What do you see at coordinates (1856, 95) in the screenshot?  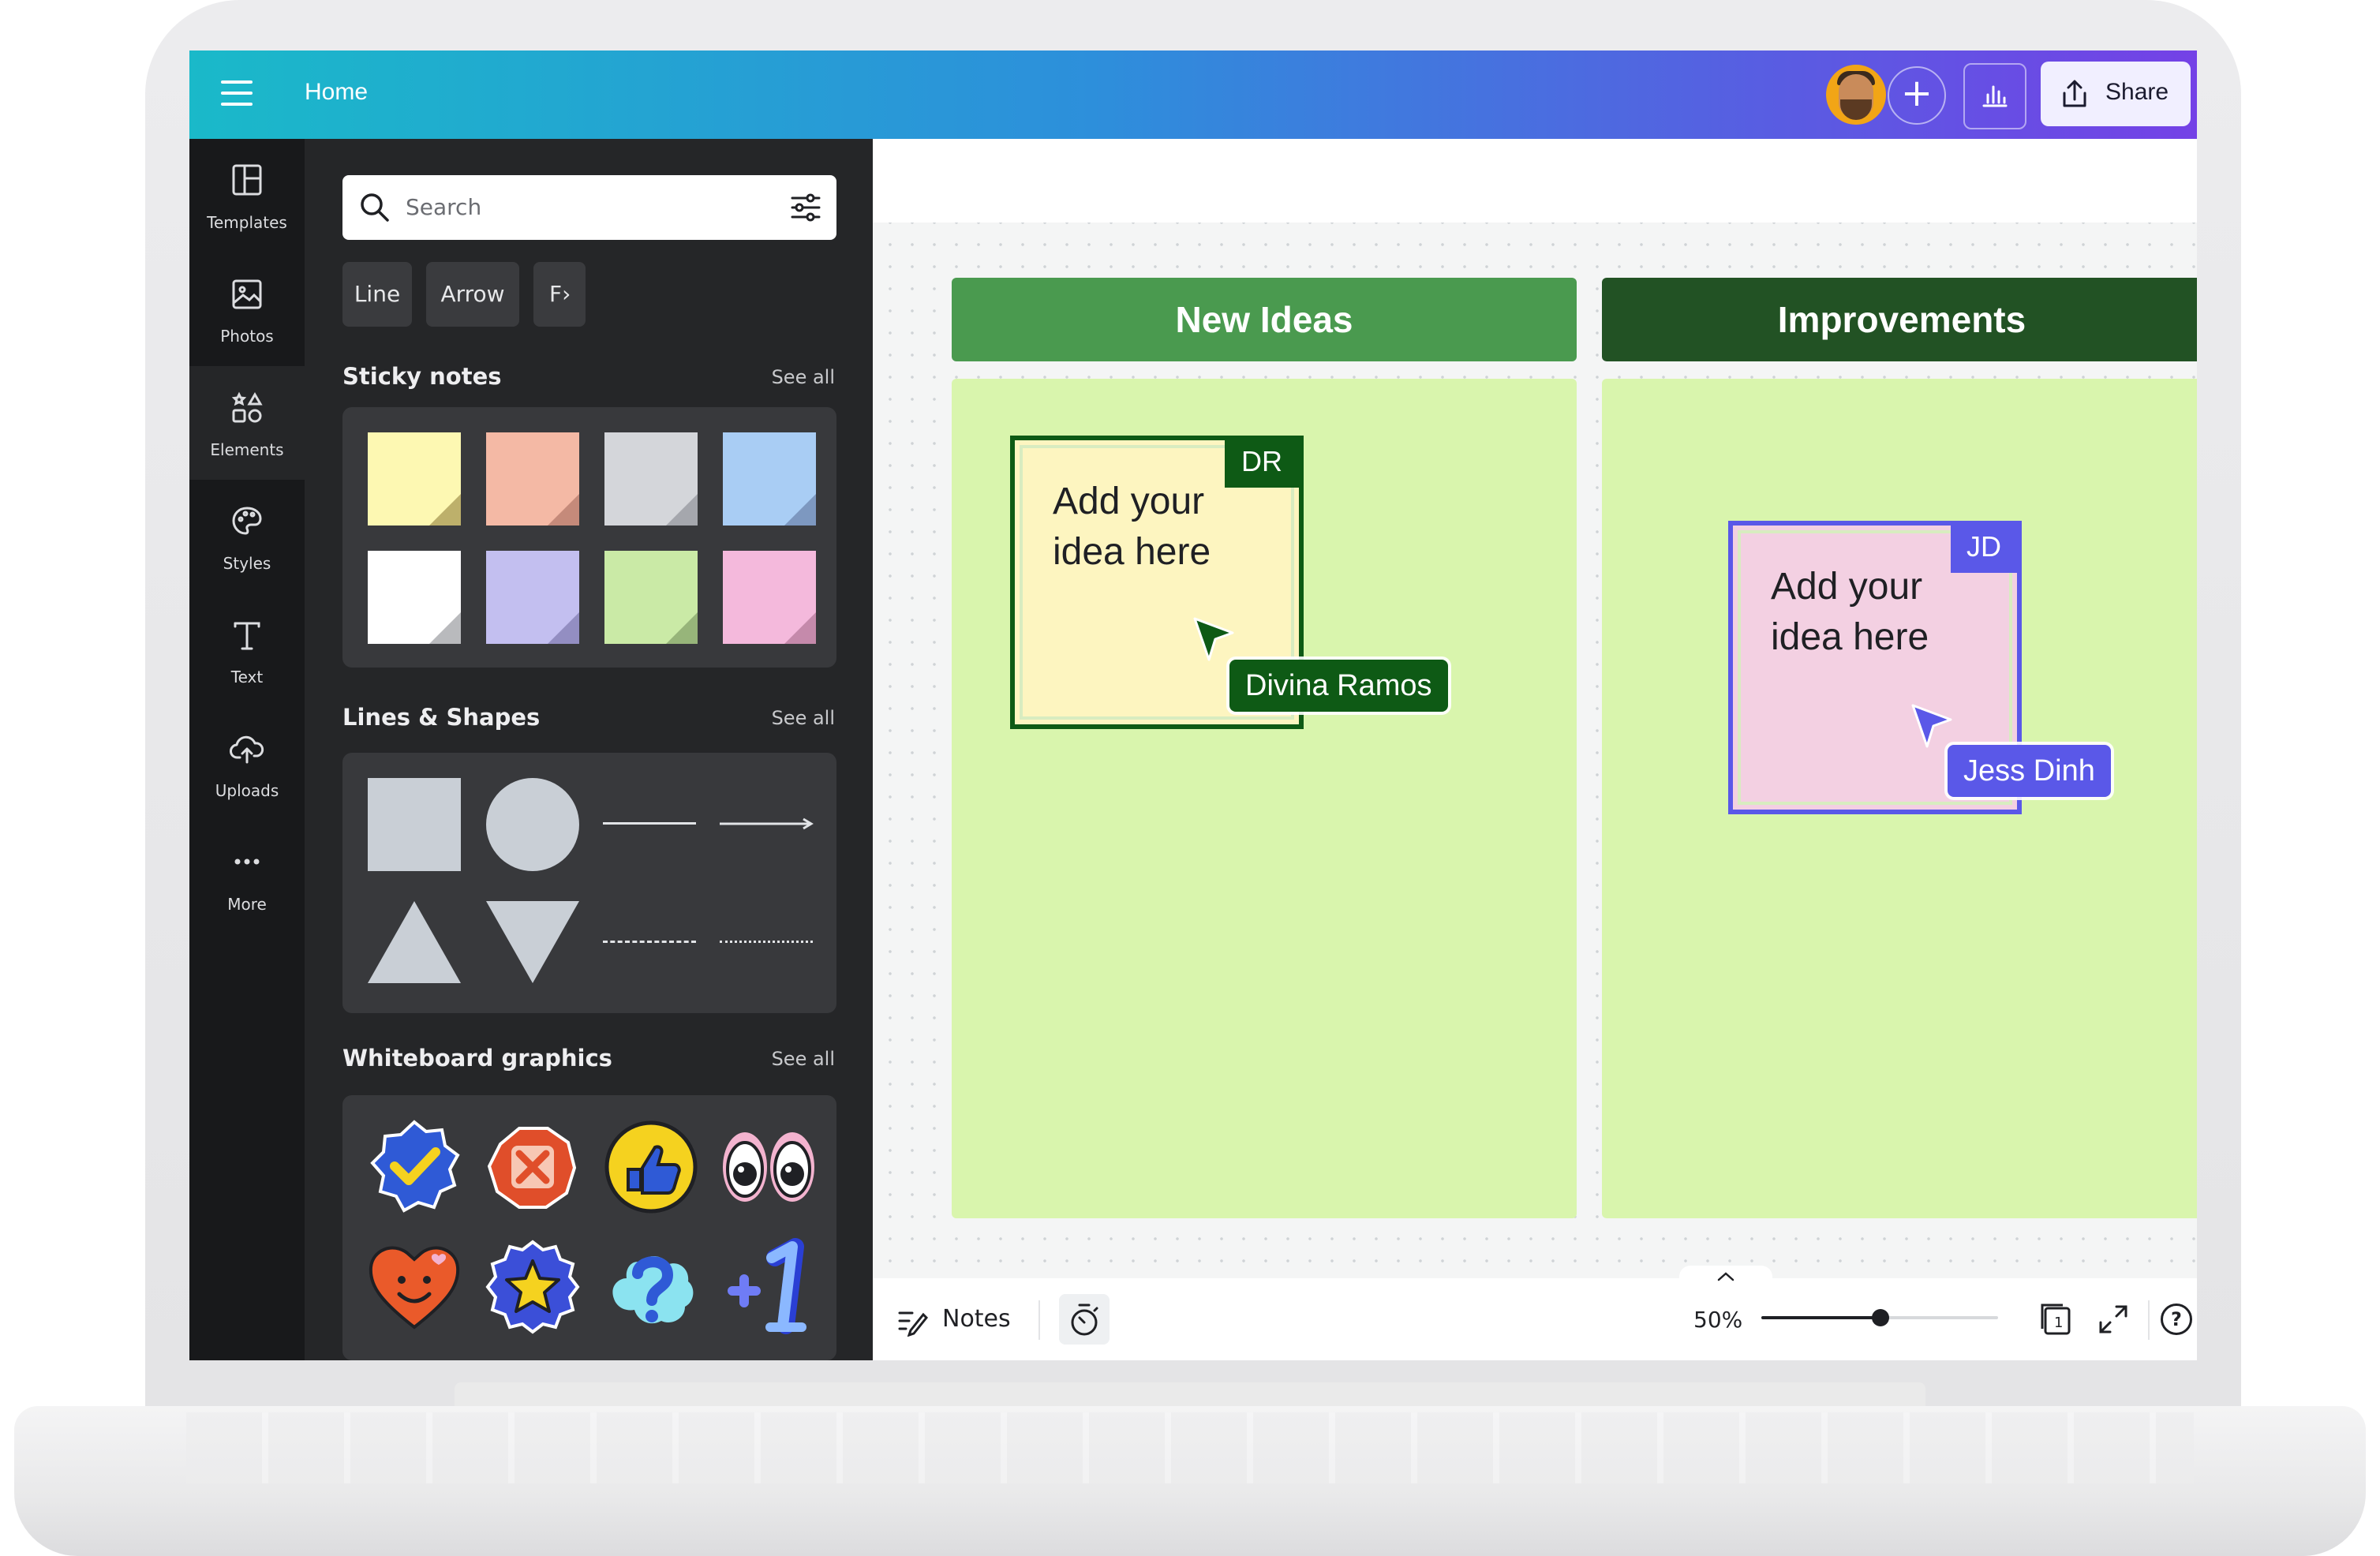 I see `avatar` at bounding box center [1856, 95].